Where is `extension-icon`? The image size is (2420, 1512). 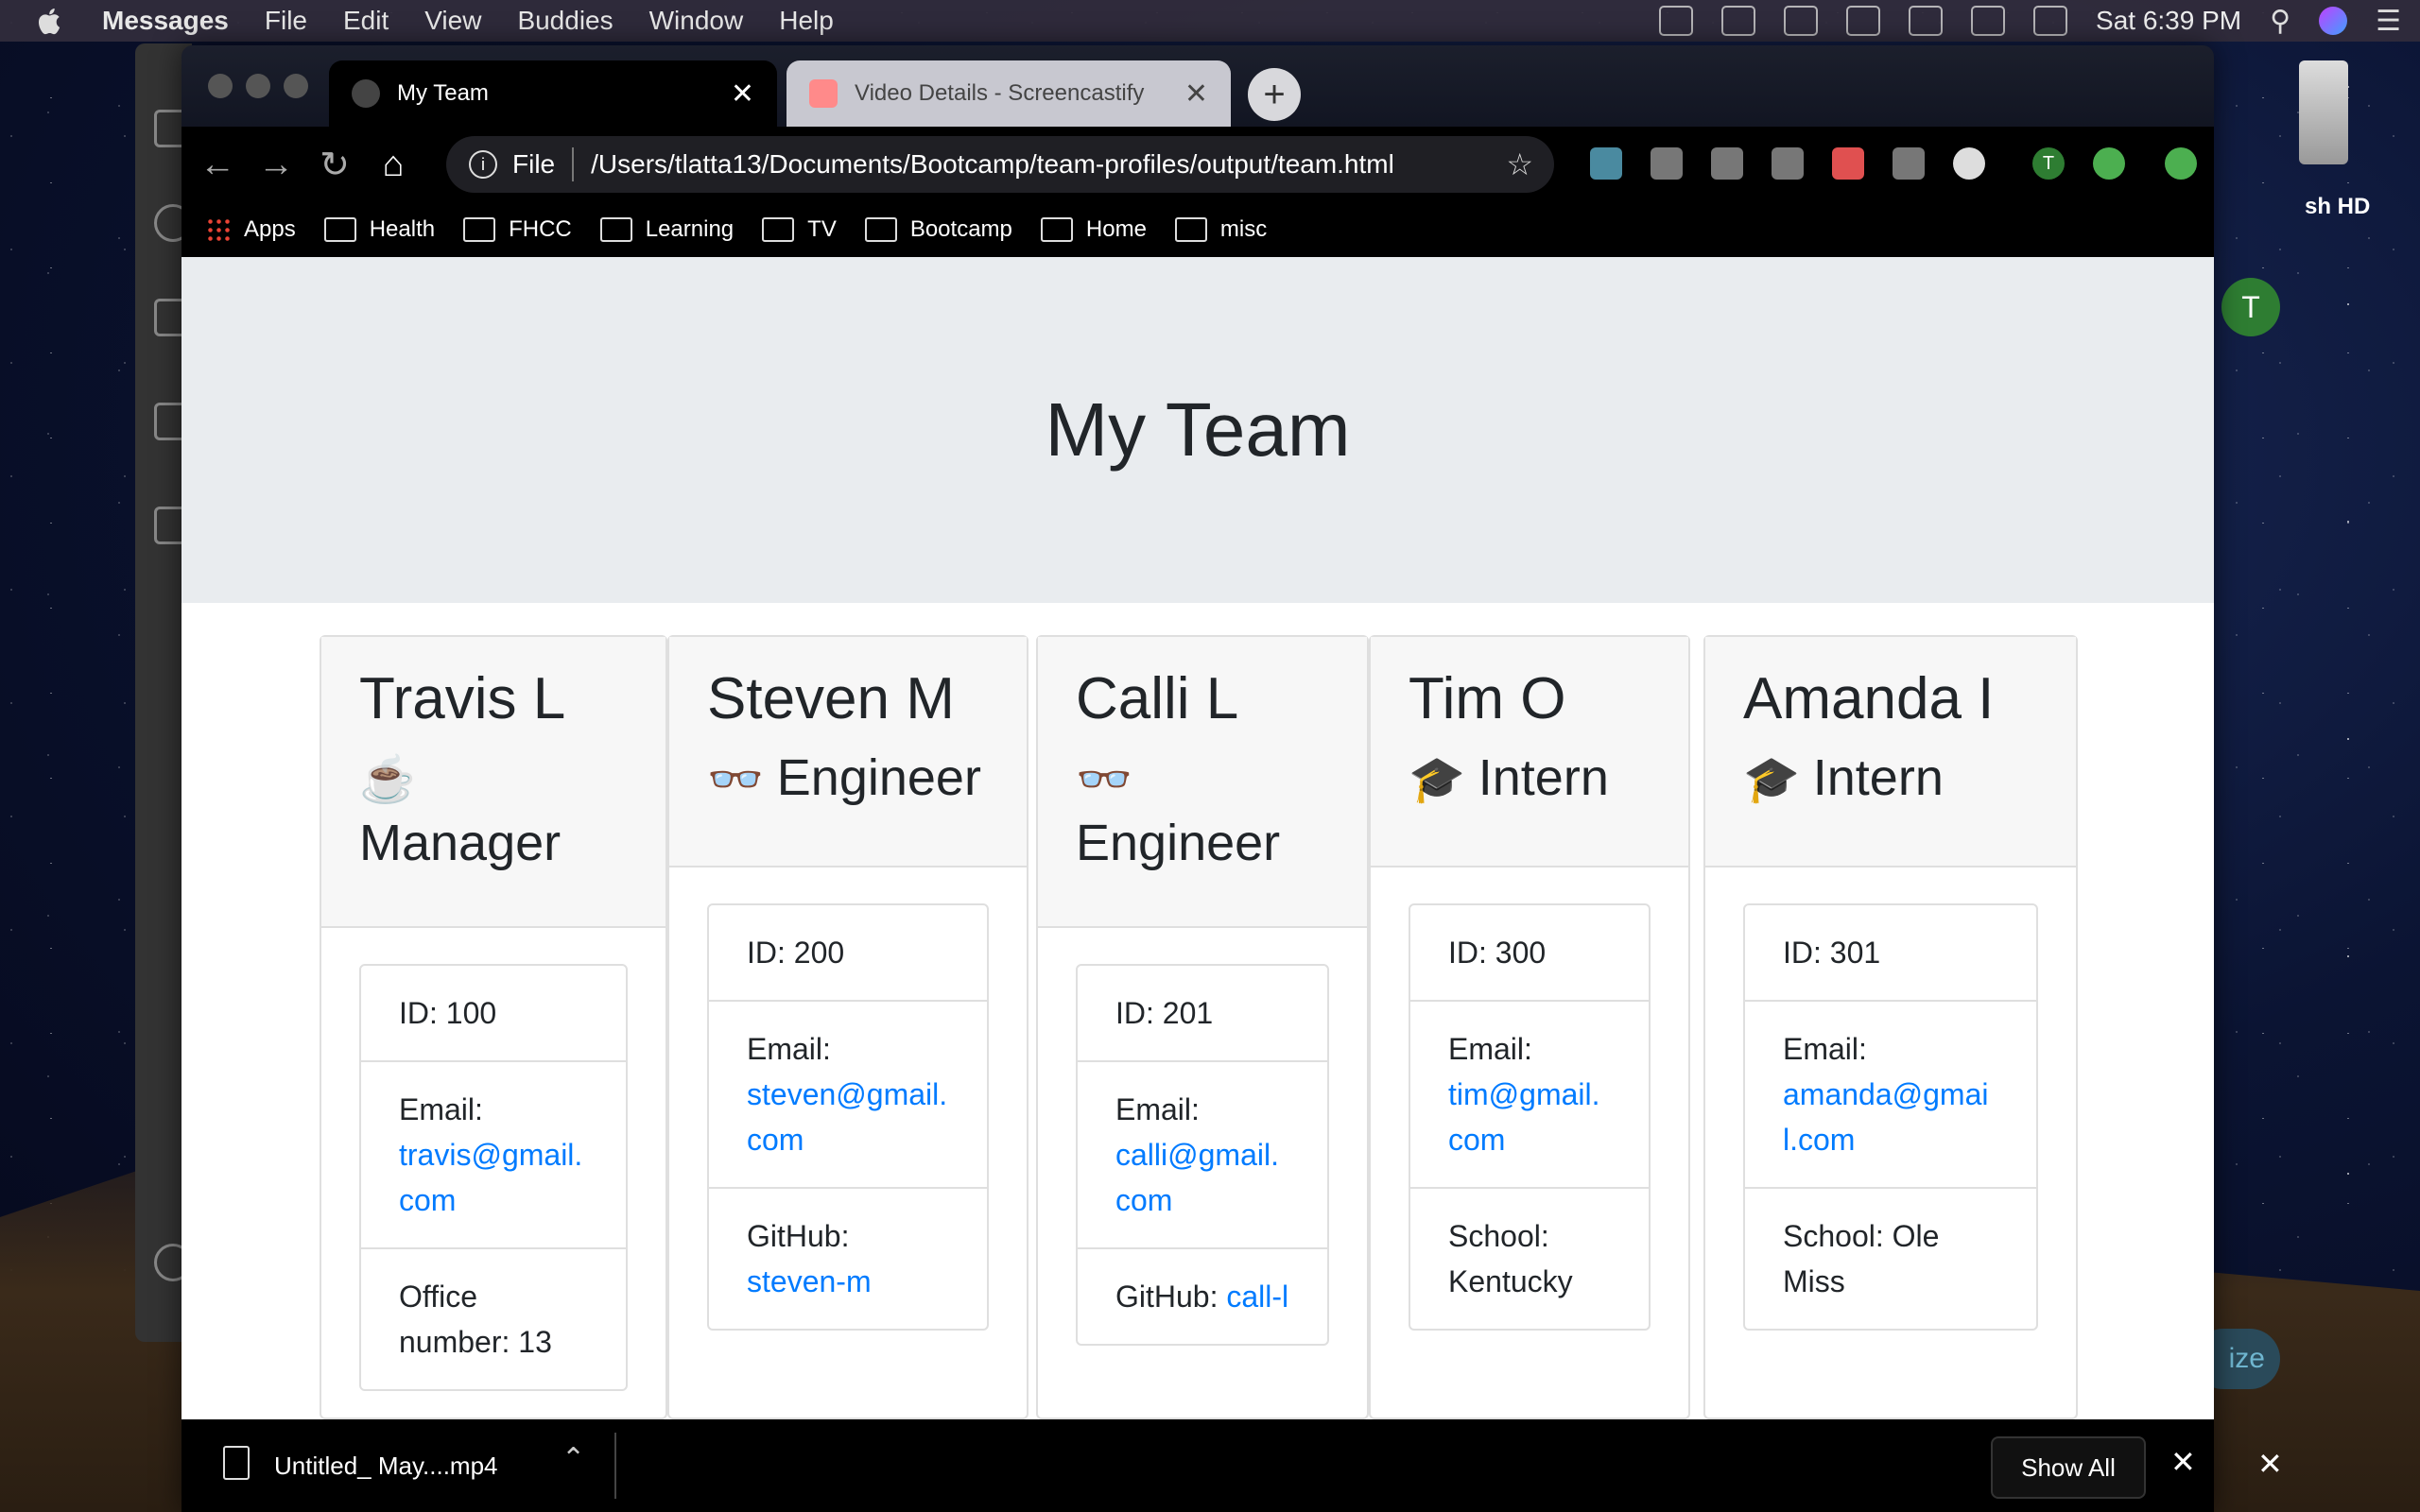
extension-icon is located at coordinates (1606, 163).